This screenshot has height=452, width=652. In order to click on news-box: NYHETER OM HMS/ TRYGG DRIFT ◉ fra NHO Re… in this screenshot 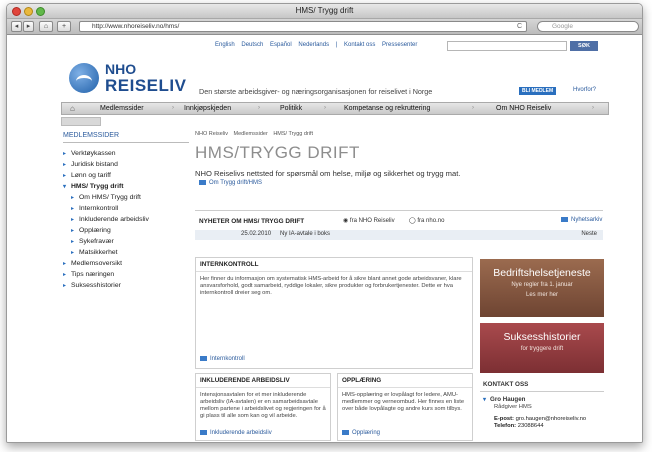, I will do `click(399, 226)`.